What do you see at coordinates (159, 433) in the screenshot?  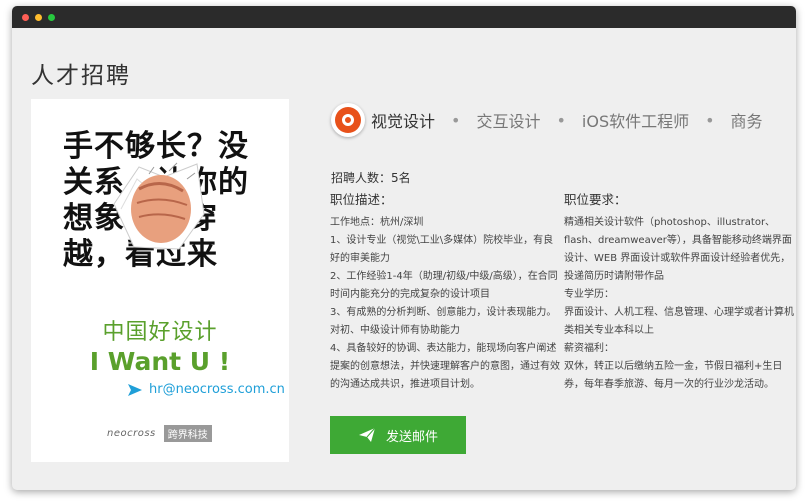 I see `company-logo: neocross 跨界科技` at bounding box center [159, 433].